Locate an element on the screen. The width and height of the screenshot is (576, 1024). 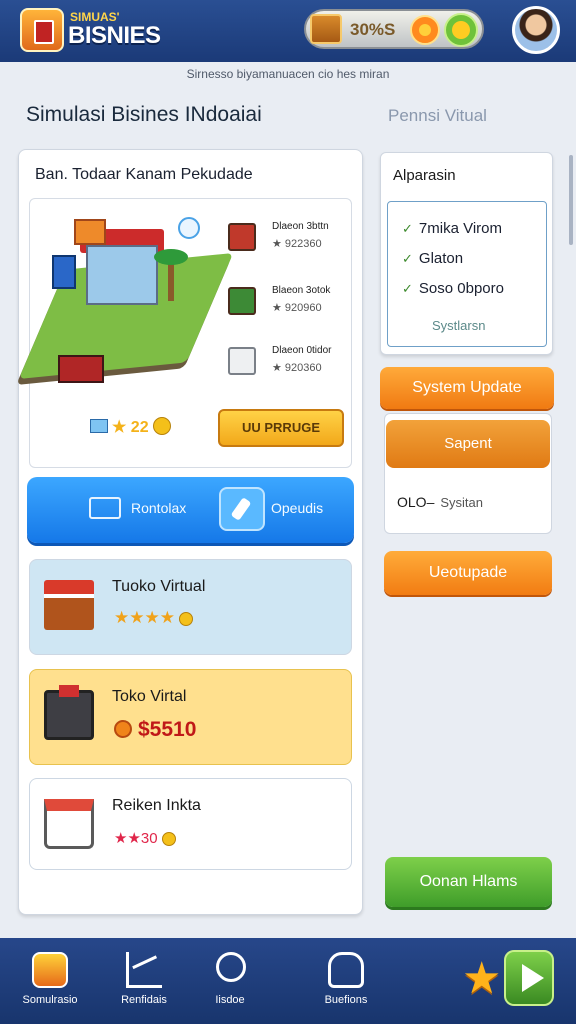
scene-item-name: Dlaeon 3bttn is located at coordinates (300, 226).